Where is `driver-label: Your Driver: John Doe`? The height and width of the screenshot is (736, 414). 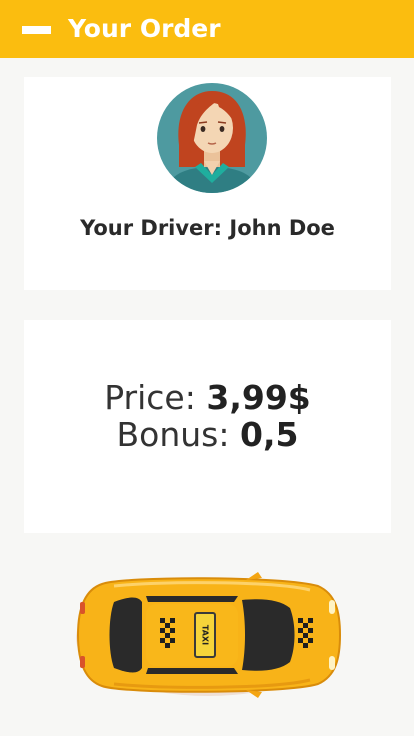
driver-label: Your Driver: John Doe is located at coordinates (207, 228).